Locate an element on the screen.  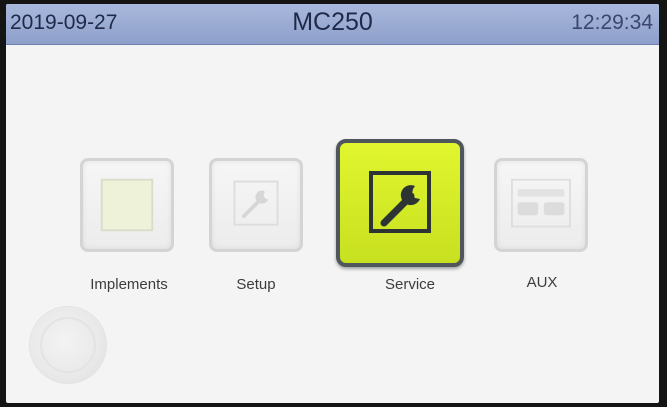
service-label: Service is located at coordinates (410, 284).